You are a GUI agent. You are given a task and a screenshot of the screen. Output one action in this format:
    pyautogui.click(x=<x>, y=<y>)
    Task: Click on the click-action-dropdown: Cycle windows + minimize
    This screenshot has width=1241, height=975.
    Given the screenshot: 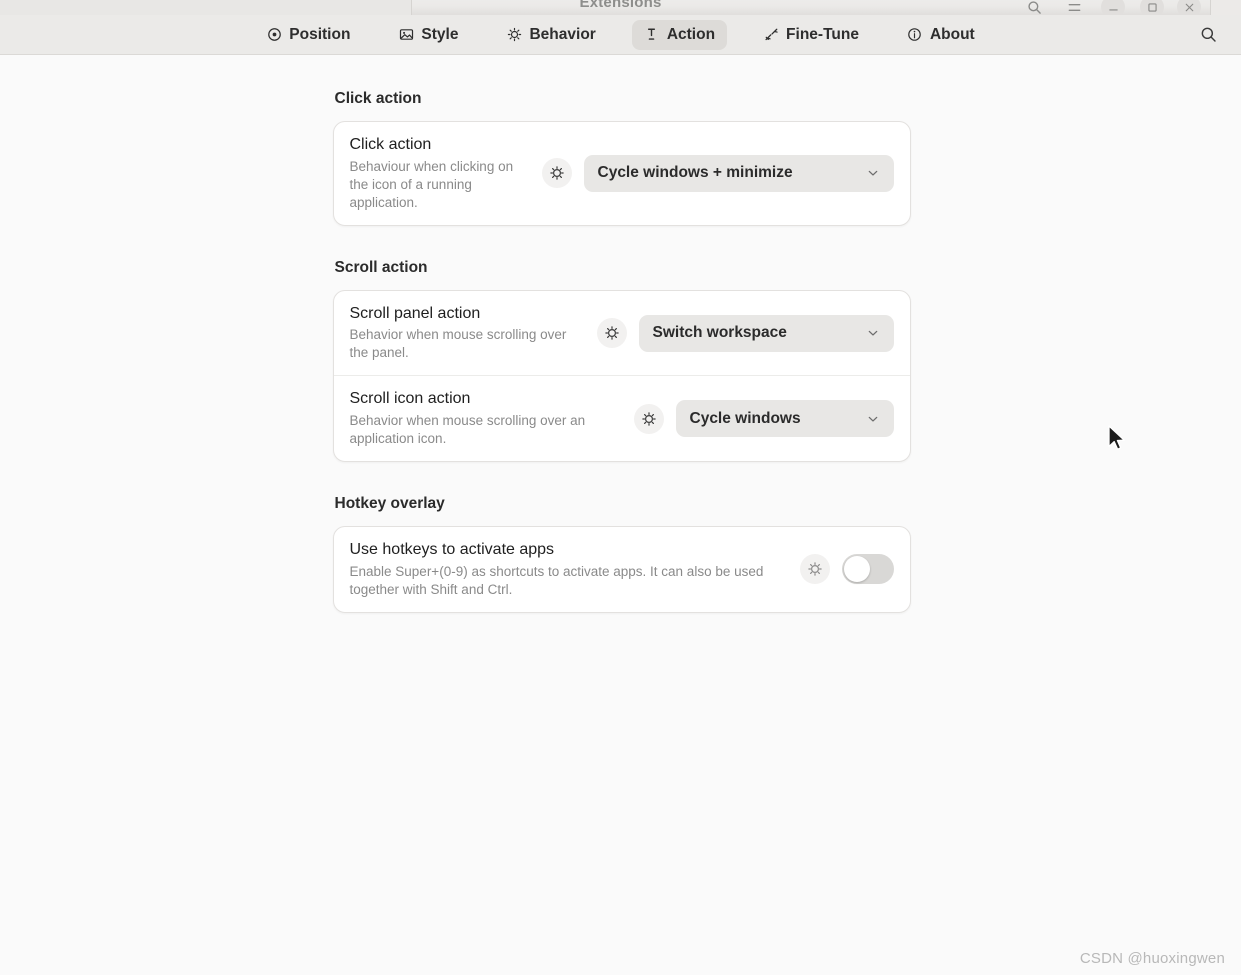 What is the action you would take?
    pyautogui.click(x=738, y=173)
    